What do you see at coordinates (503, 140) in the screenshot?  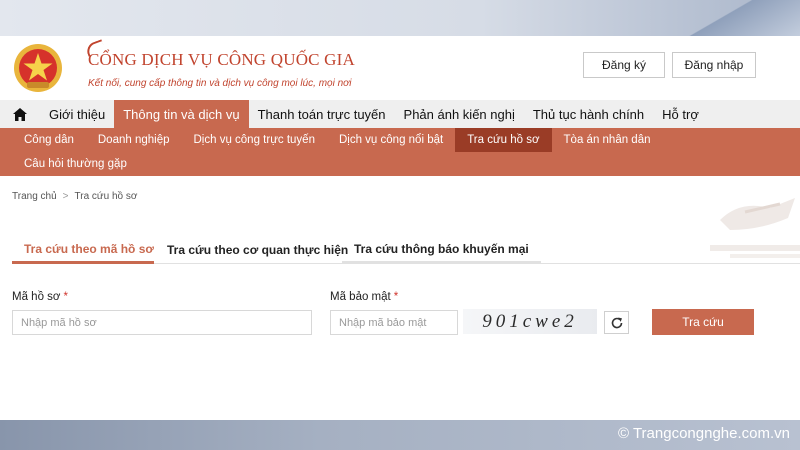 I see `subnav-item-file-lookup: Tra cứu hồ sơ` at bounding box center [503, 140].